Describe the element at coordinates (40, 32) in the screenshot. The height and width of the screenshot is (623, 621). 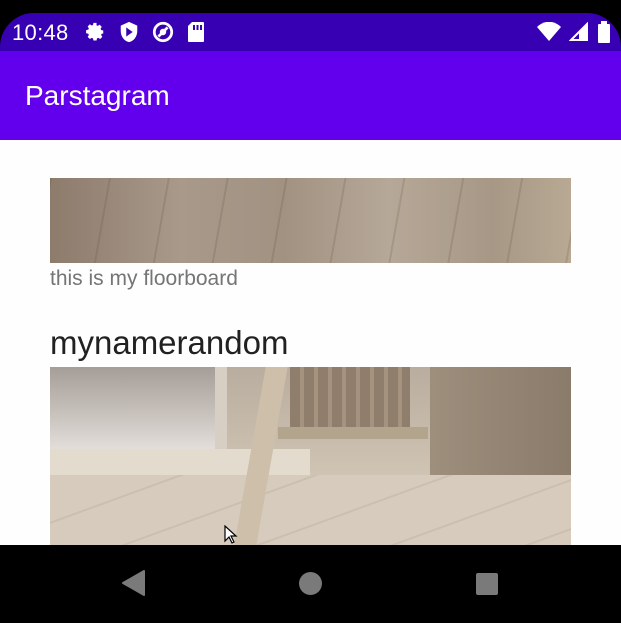
I see `status-time: 10:48` at that location.